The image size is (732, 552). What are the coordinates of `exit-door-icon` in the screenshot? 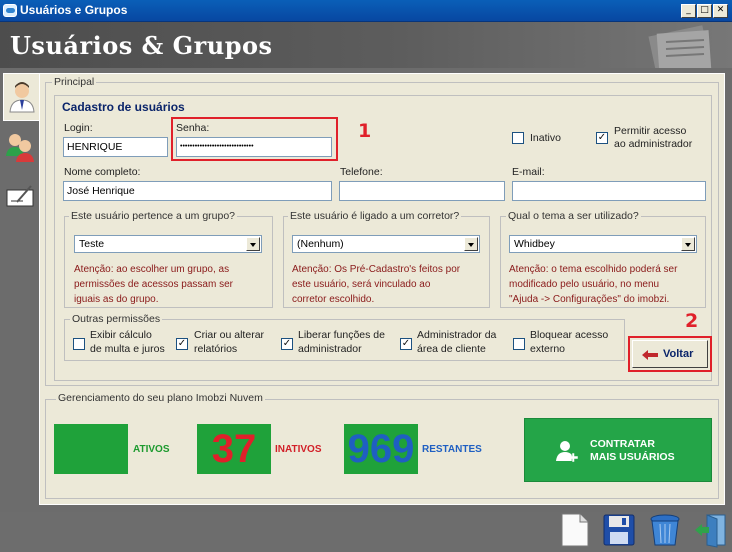 It's located at (711, 530).